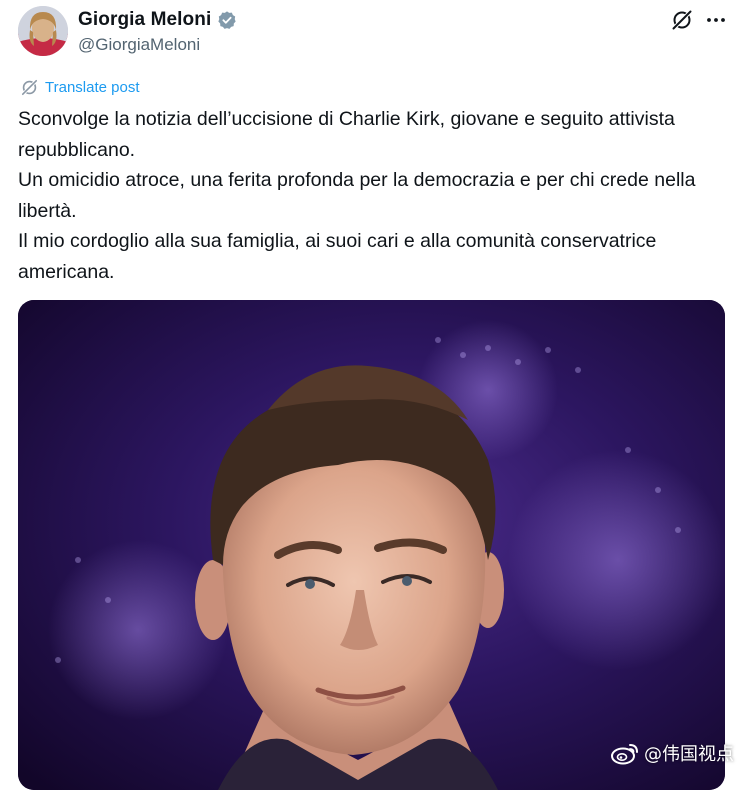  Describe the element at coordinates (682, 20) in the screenshot. I see `grok-icon` at that location.